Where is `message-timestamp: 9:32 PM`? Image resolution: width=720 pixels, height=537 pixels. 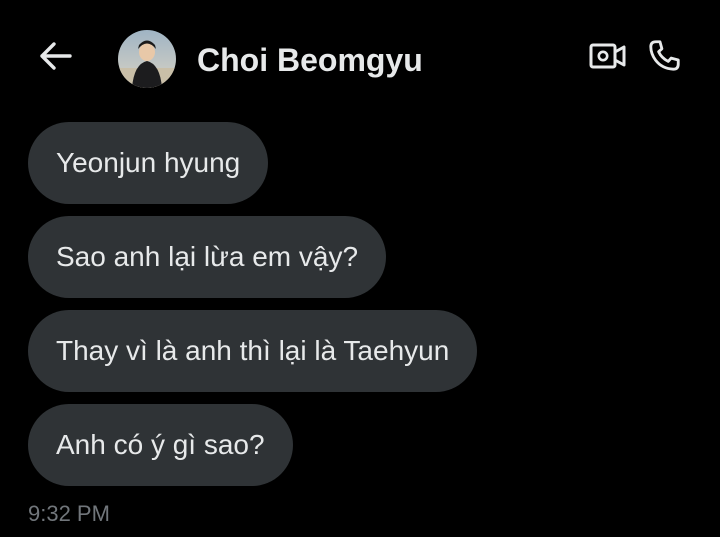 message-timestamp: 9:32 PM is located at coordinates (69, 513).